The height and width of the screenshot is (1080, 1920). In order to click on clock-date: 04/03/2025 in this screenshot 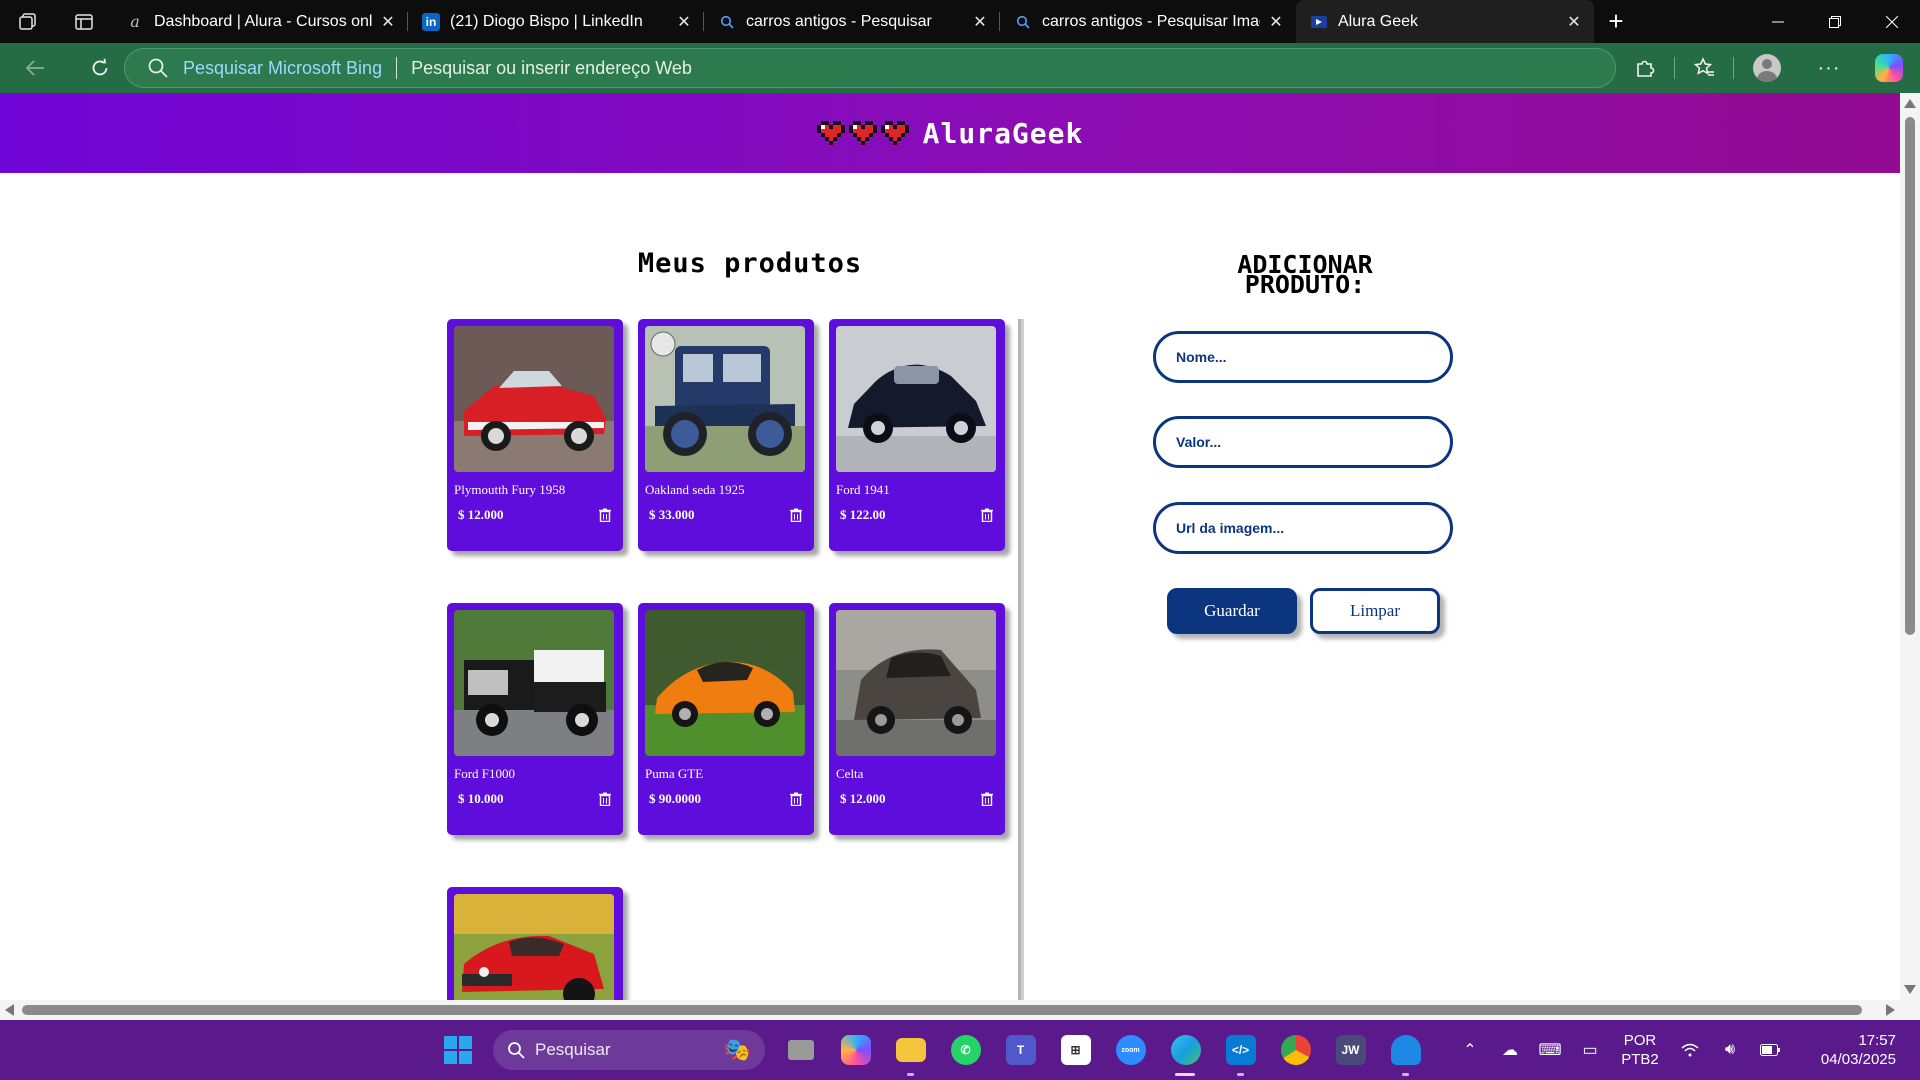, I will do `click(1858, 1059)`.